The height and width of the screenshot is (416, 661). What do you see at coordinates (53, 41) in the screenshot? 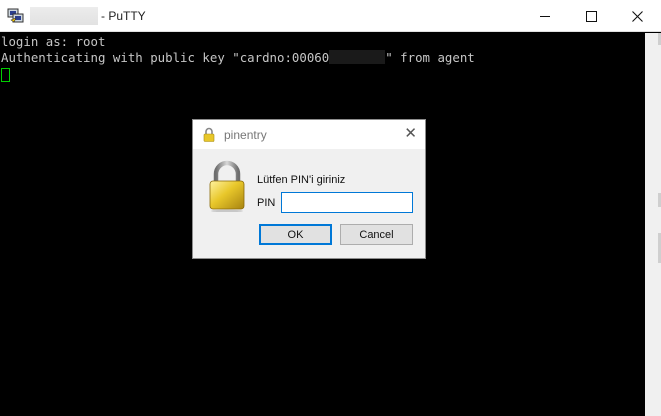
I see `terminal-line: login as: root` at bounding box center [53, 41].